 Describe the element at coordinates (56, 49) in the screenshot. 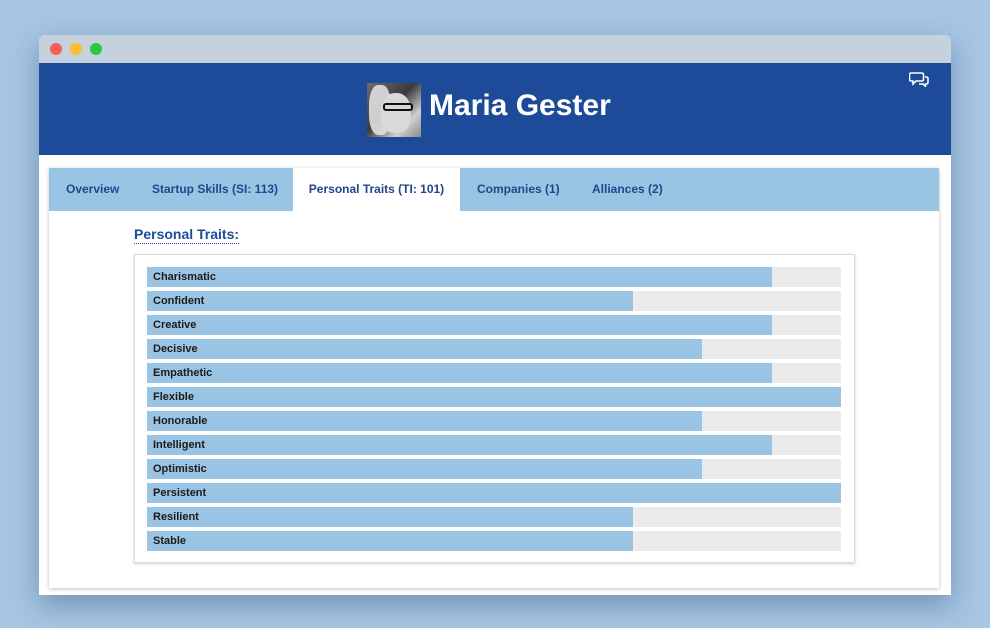

I see `close-window-button` at that location.